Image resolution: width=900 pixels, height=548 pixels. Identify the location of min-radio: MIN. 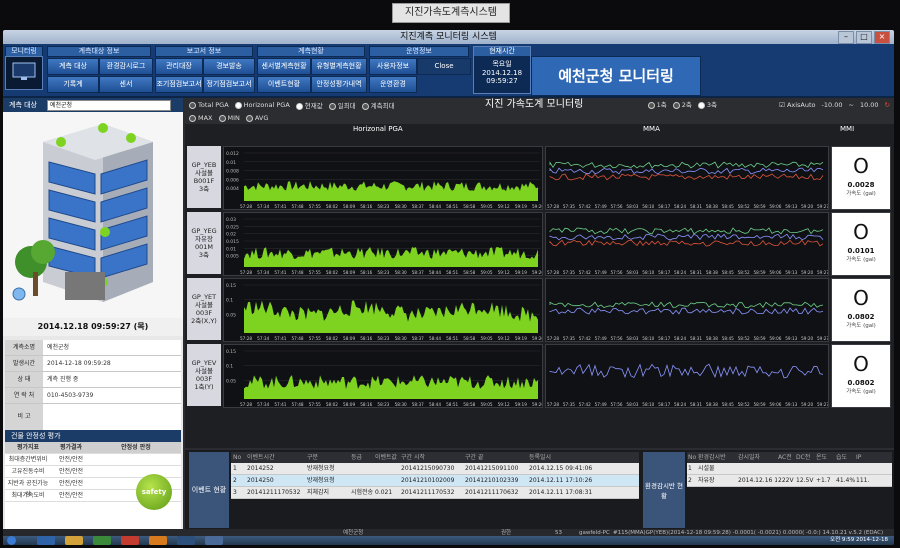
(229, 118).